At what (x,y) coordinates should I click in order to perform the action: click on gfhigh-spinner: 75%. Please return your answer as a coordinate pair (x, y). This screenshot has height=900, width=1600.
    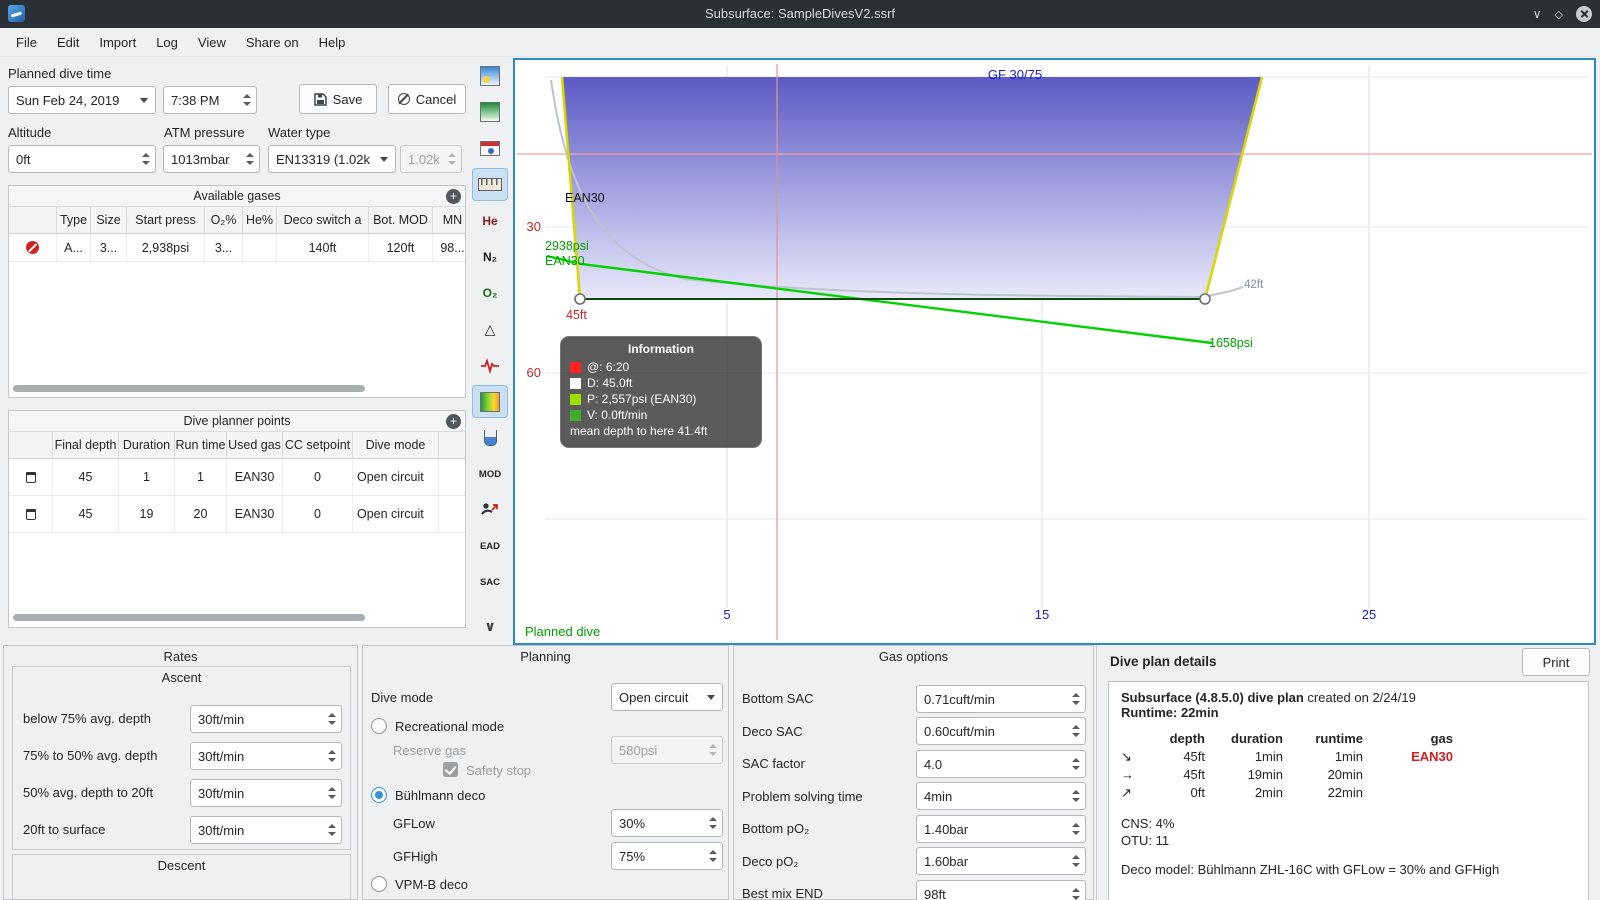
    Looking at the image, I should click on (667, 856).